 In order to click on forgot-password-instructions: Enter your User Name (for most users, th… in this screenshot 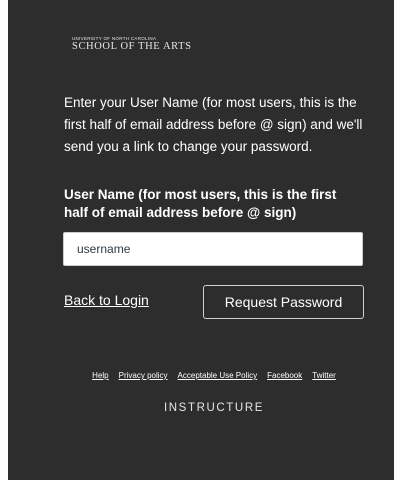, I will do `click(213, 124)`.